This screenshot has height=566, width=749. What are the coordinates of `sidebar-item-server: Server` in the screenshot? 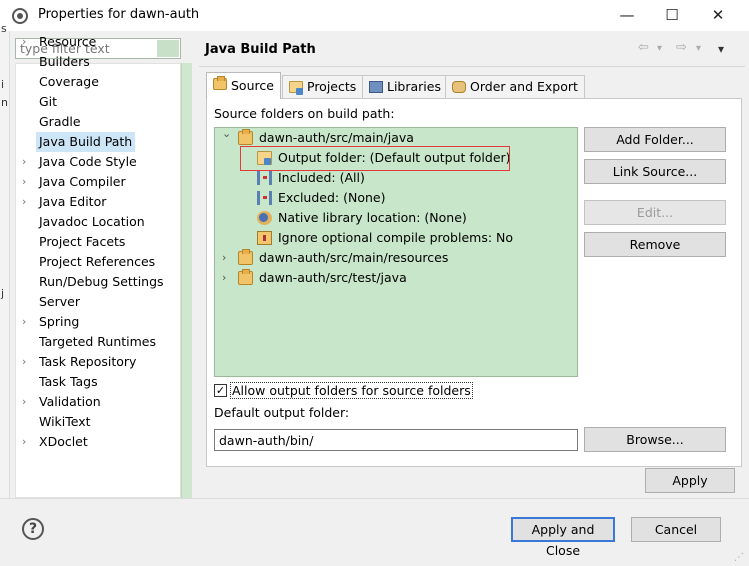 It's located at (100, 302).